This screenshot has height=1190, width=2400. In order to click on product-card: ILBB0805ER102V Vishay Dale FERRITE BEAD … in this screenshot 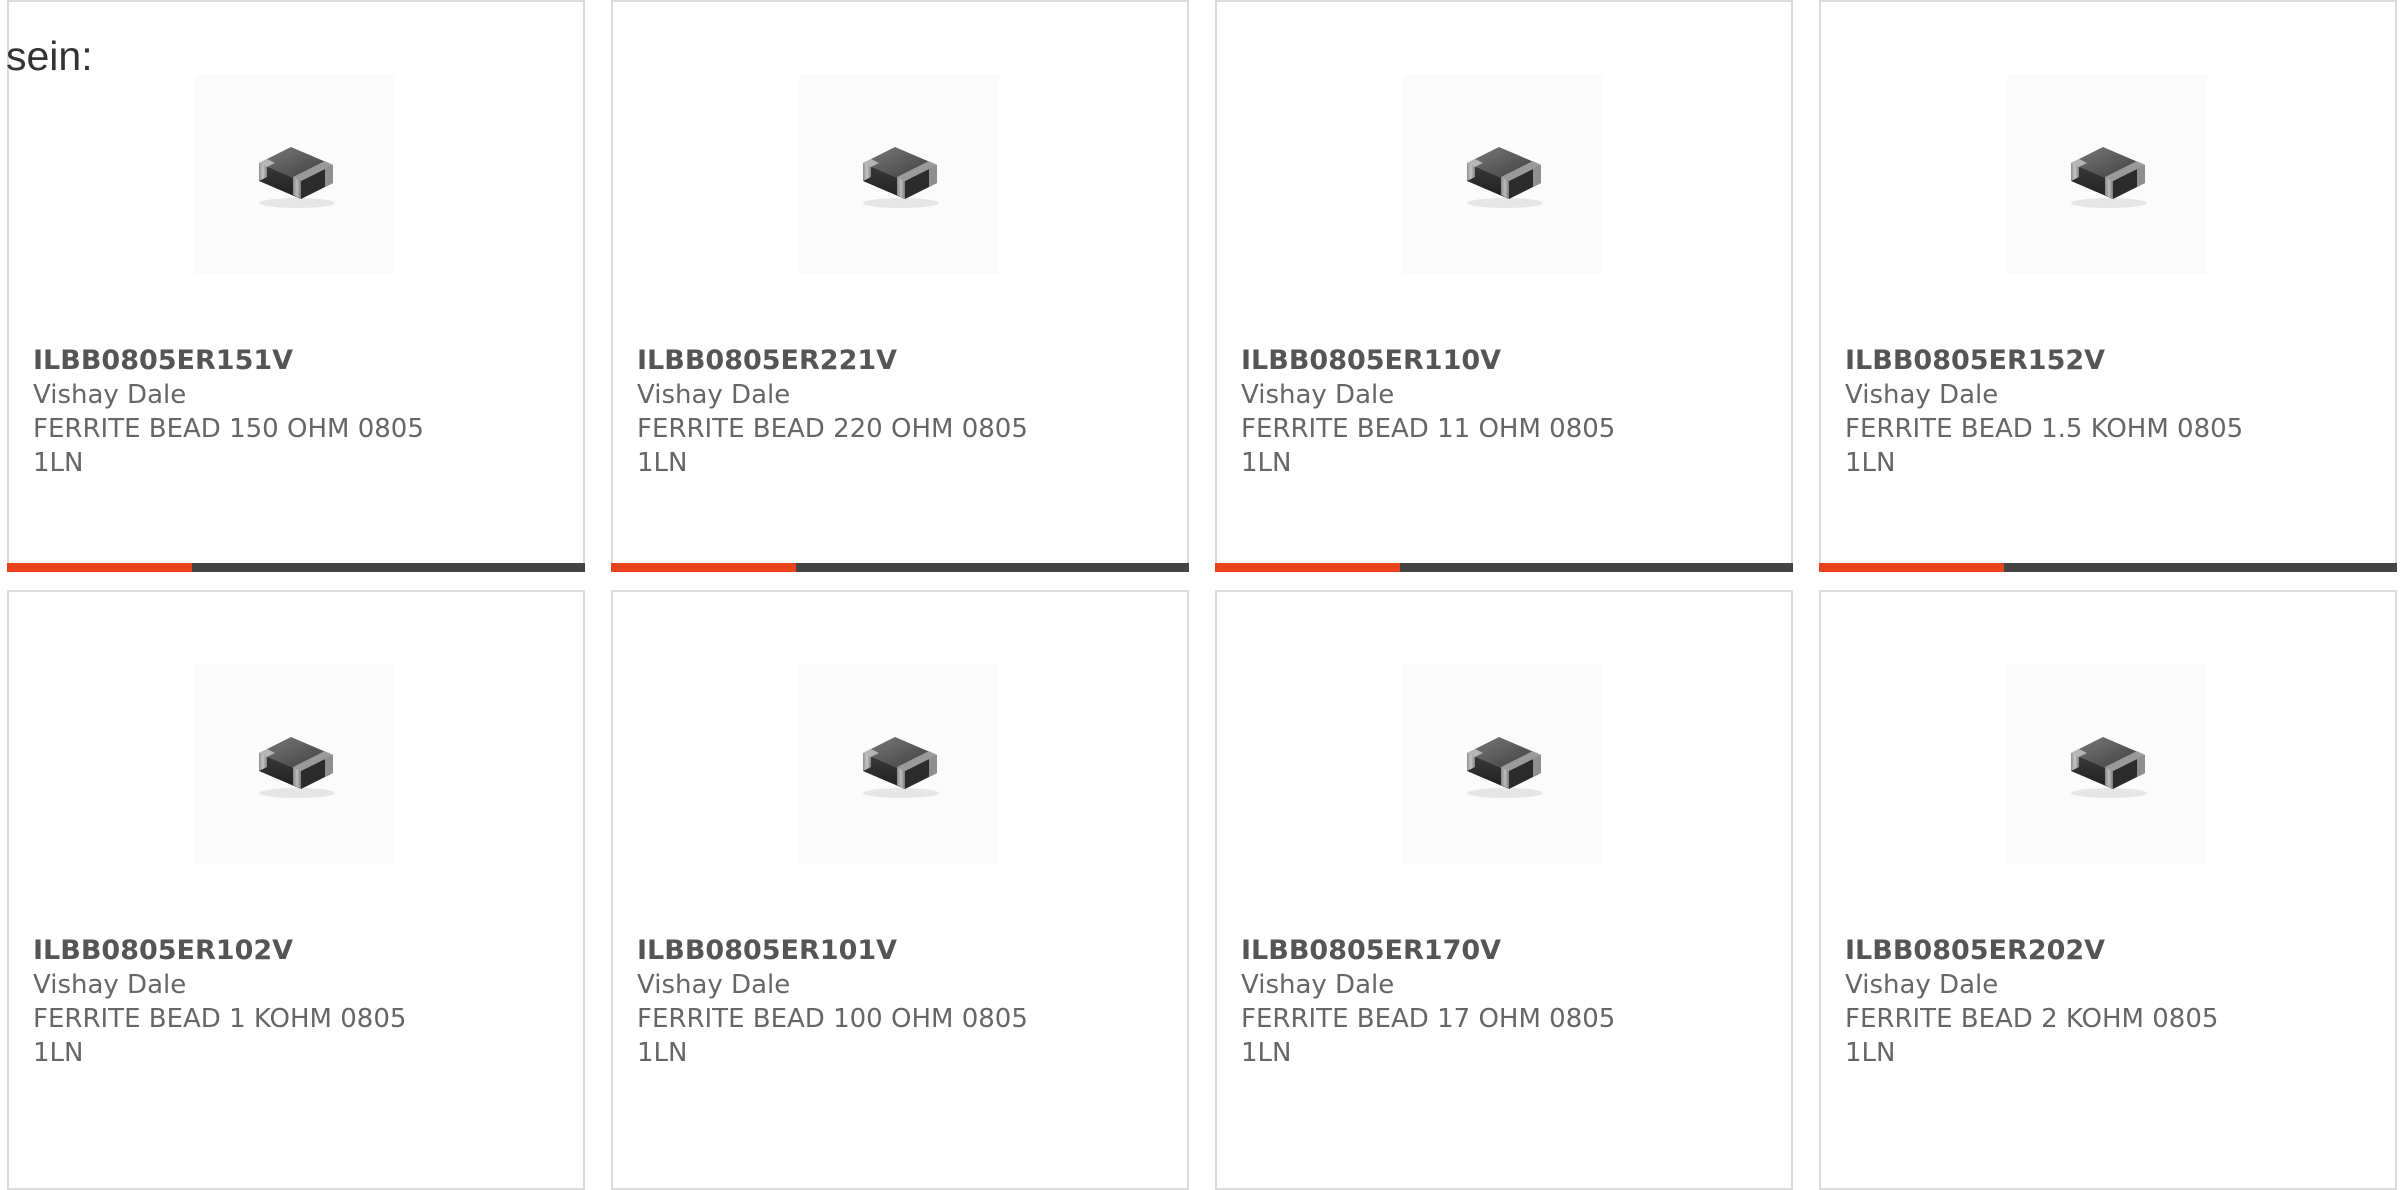, I will do `click(296, 890)`.